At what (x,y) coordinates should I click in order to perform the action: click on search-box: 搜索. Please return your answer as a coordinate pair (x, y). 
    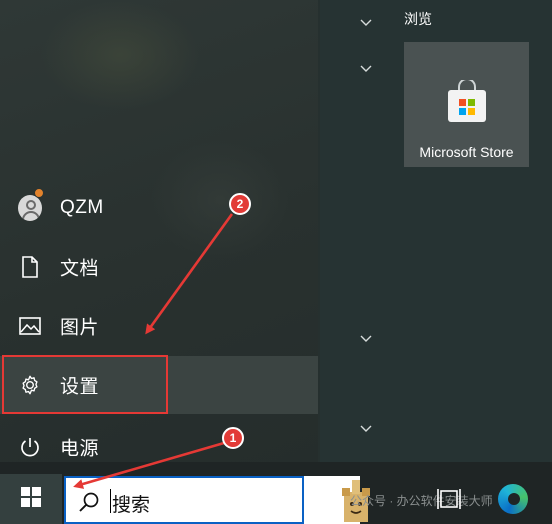
    Looking at the image, I should click on (184, 500).